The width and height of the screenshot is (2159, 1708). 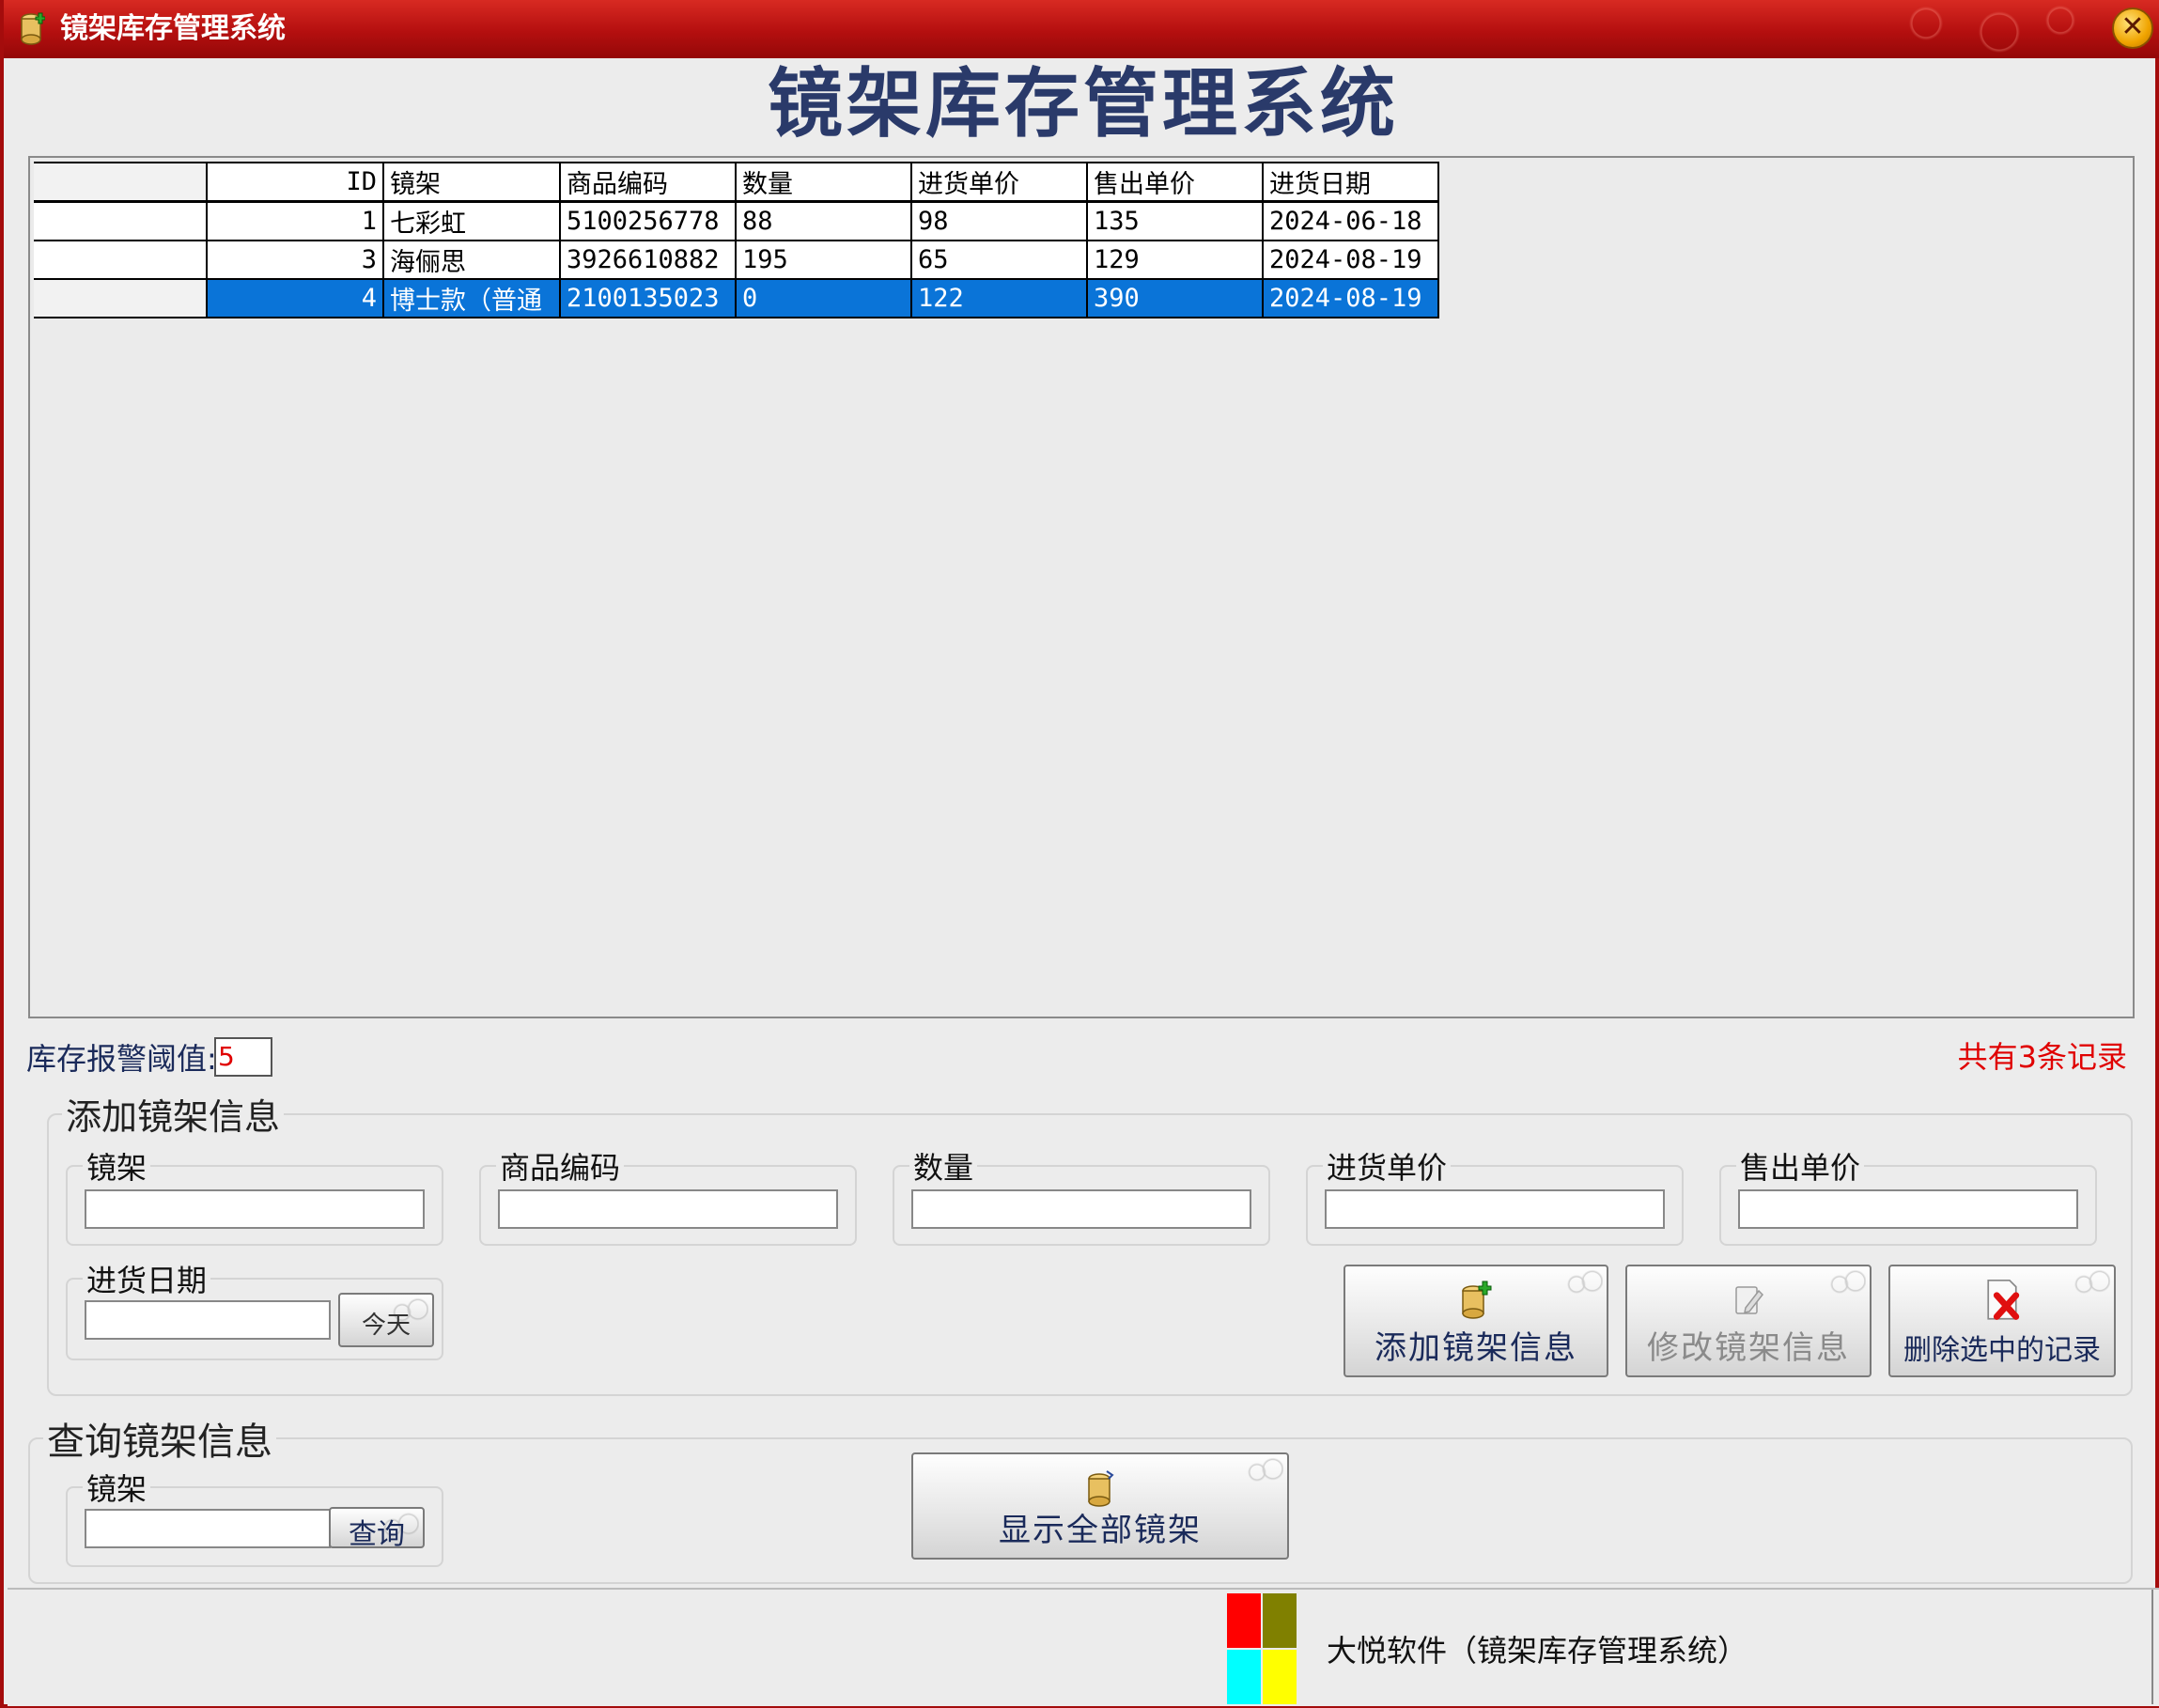 What do you see at coordinates (2002, 1350) in the screenshot?
I see `delete-selected-button-label: 删除选中的记录` at bounding box center [2002, 1350].